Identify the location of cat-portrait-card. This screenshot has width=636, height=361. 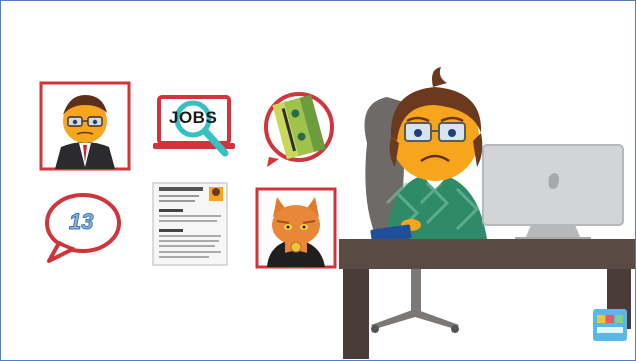
(296, 228).